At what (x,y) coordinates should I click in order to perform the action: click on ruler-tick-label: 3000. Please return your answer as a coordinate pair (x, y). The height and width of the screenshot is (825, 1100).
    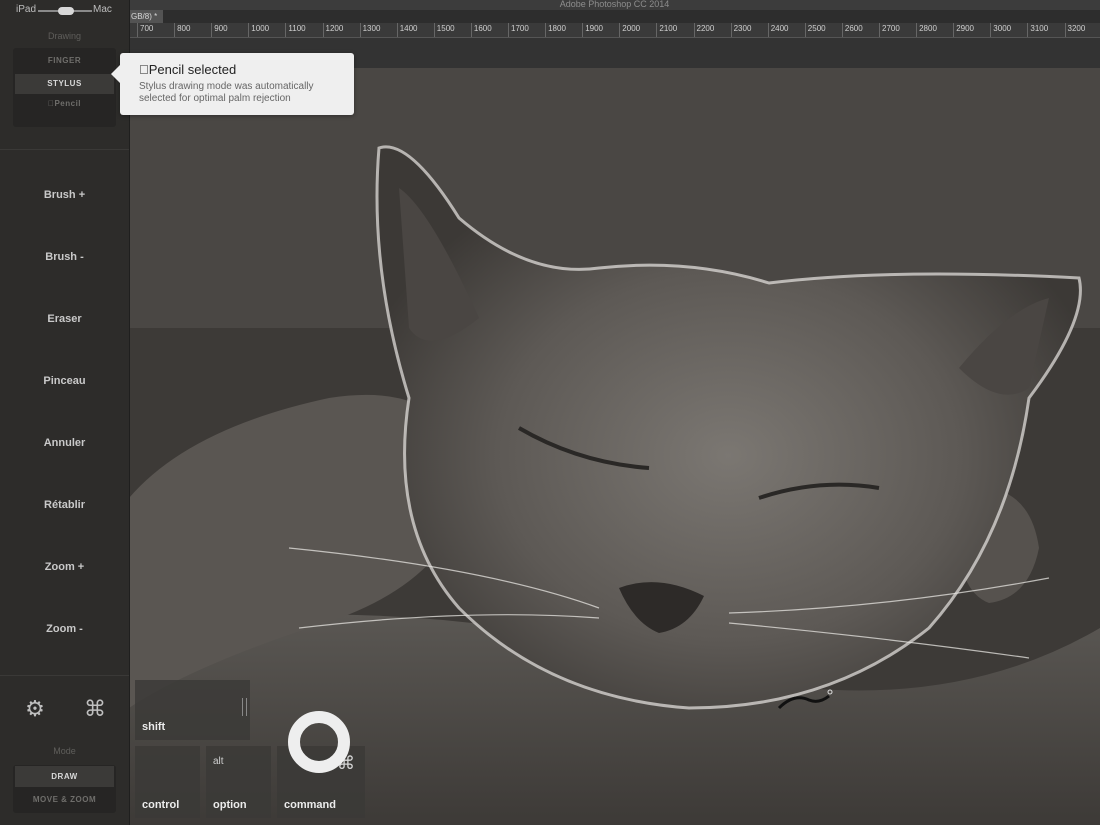
    Looking at the image, I should click on (1002, 28).